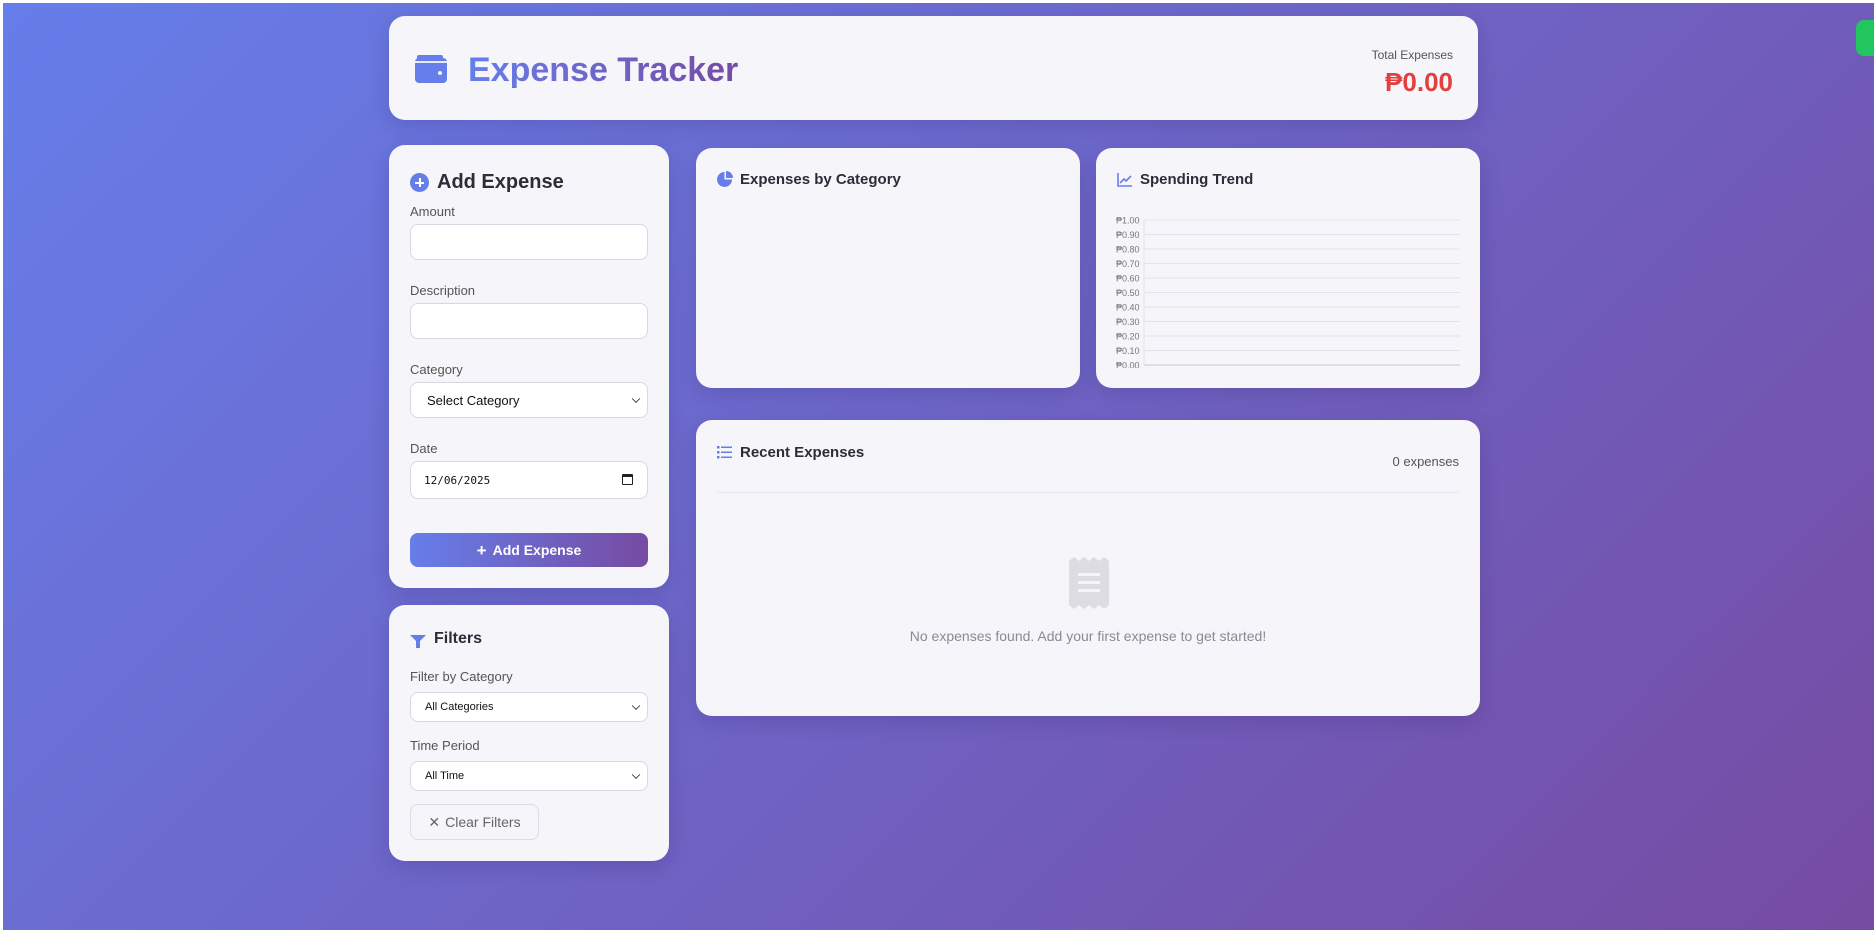 The width and height of the screenshot is (1874, 932). I want to click on category-chart-heading: Expenses by Category, so click(809, 179).